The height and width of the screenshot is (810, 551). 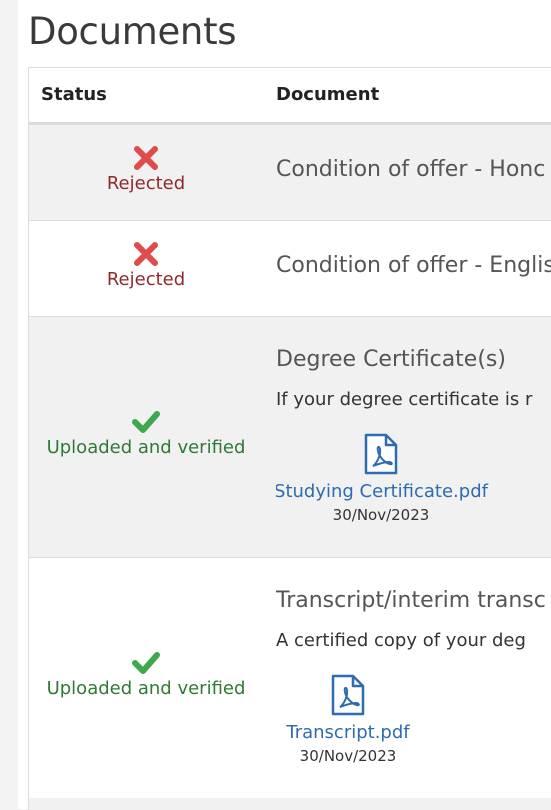 I want to click on file-link: Transcript.pdf, so click(x=369, y=732).